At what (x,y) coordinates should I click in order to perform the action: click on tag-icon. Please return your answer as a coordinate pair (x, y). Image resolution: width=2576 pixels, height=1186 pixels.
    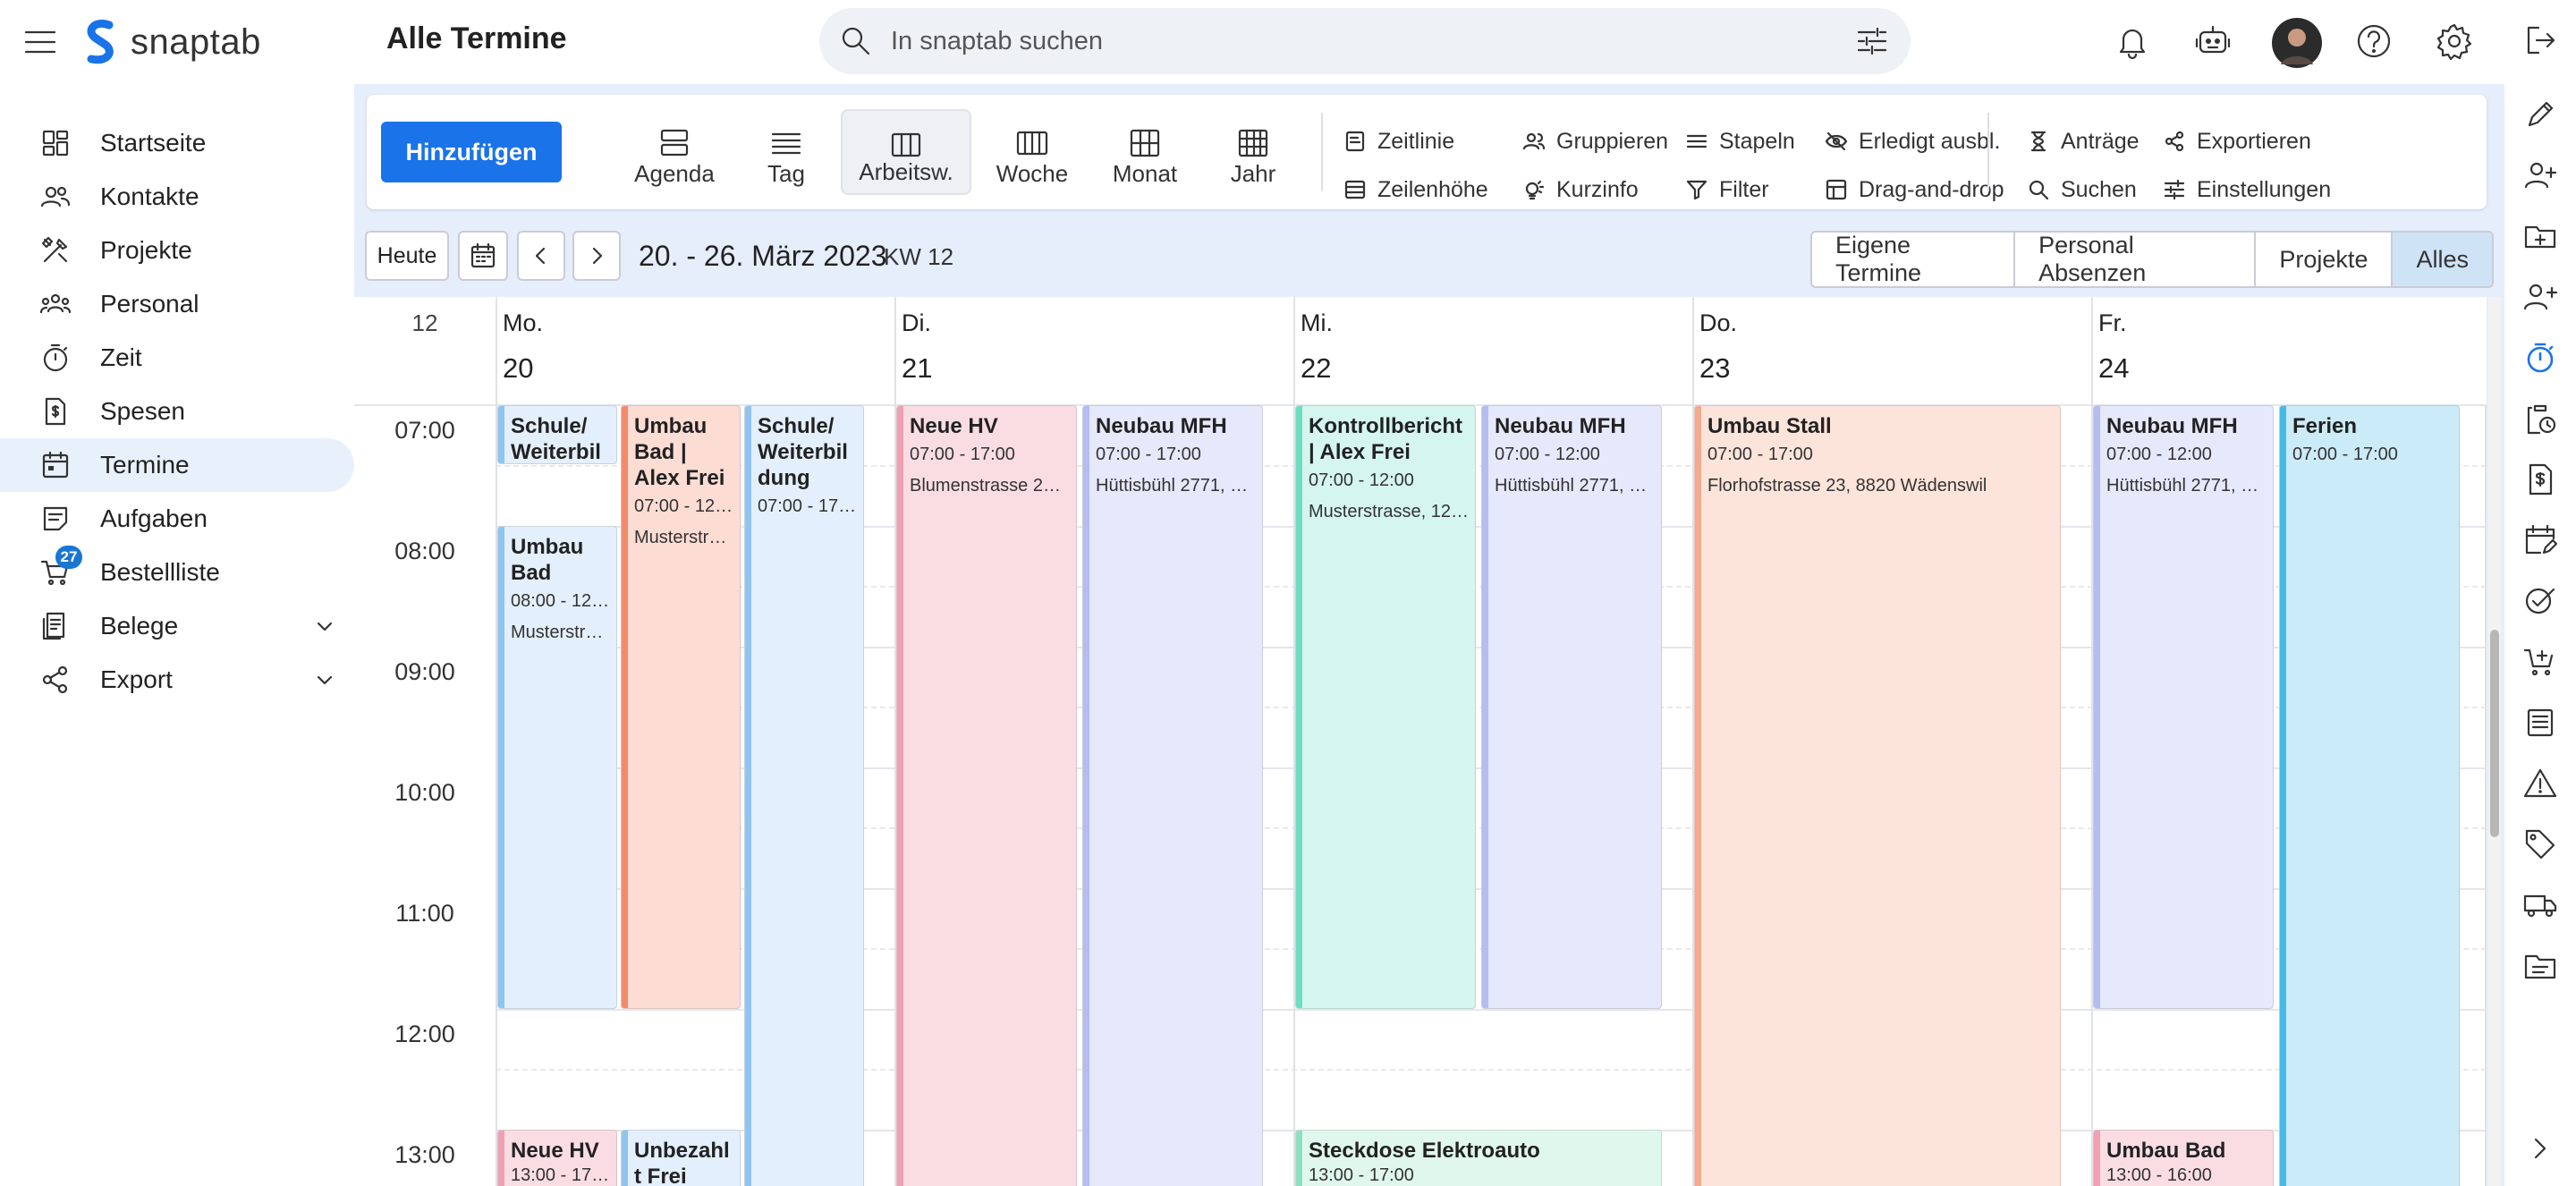
    Looking at the image, I should click on (2540, 844).